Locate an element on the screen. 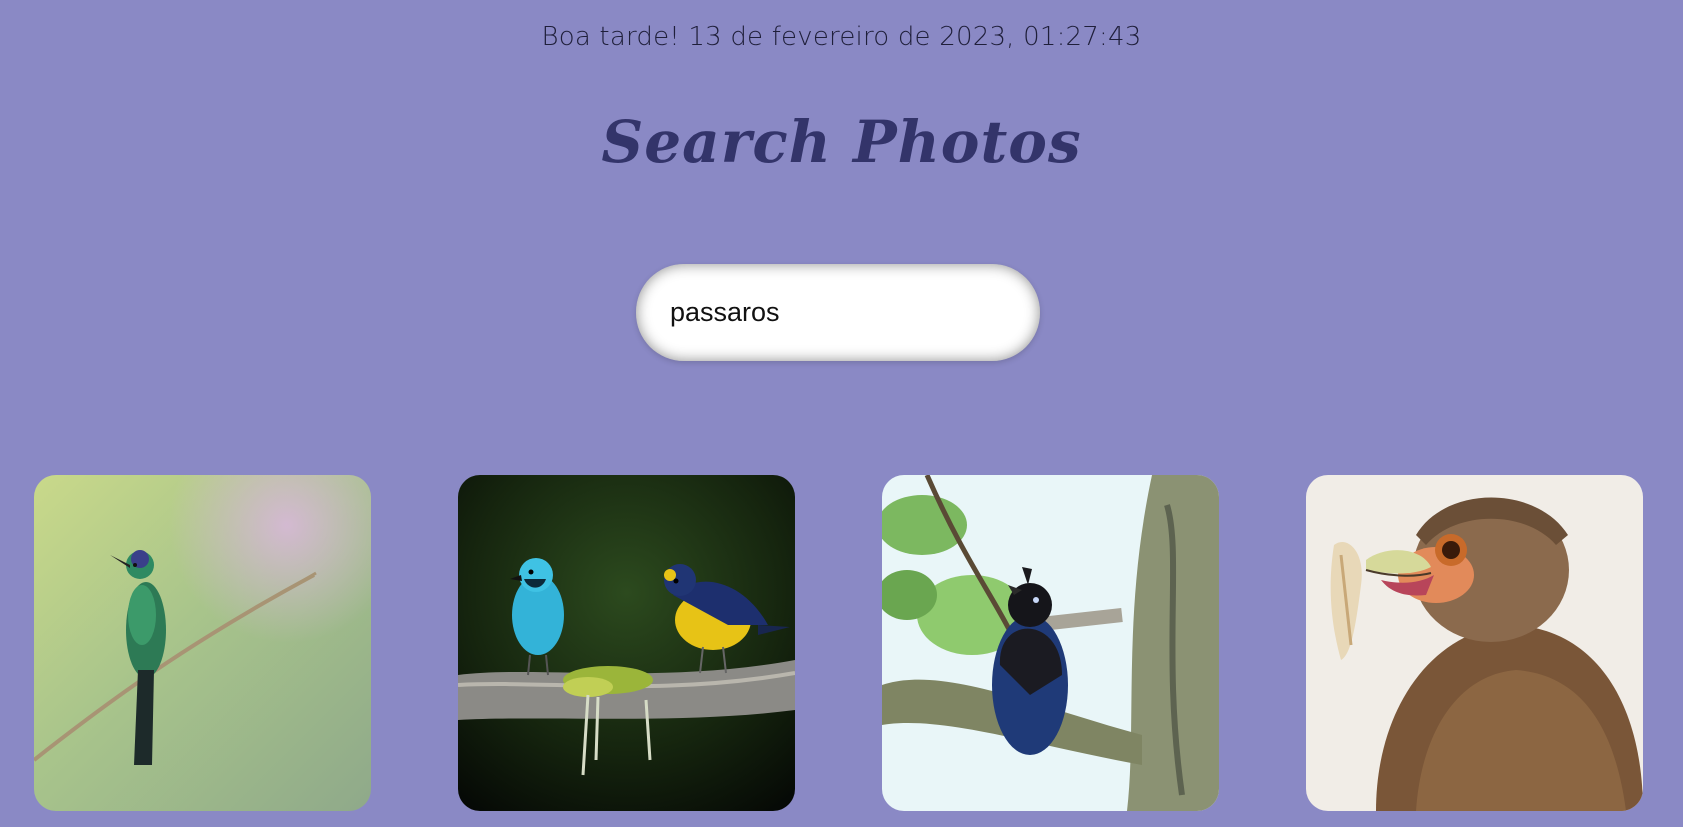 The image size is (1683, 827). photo-caracara is located at coordinates (1474, 643).